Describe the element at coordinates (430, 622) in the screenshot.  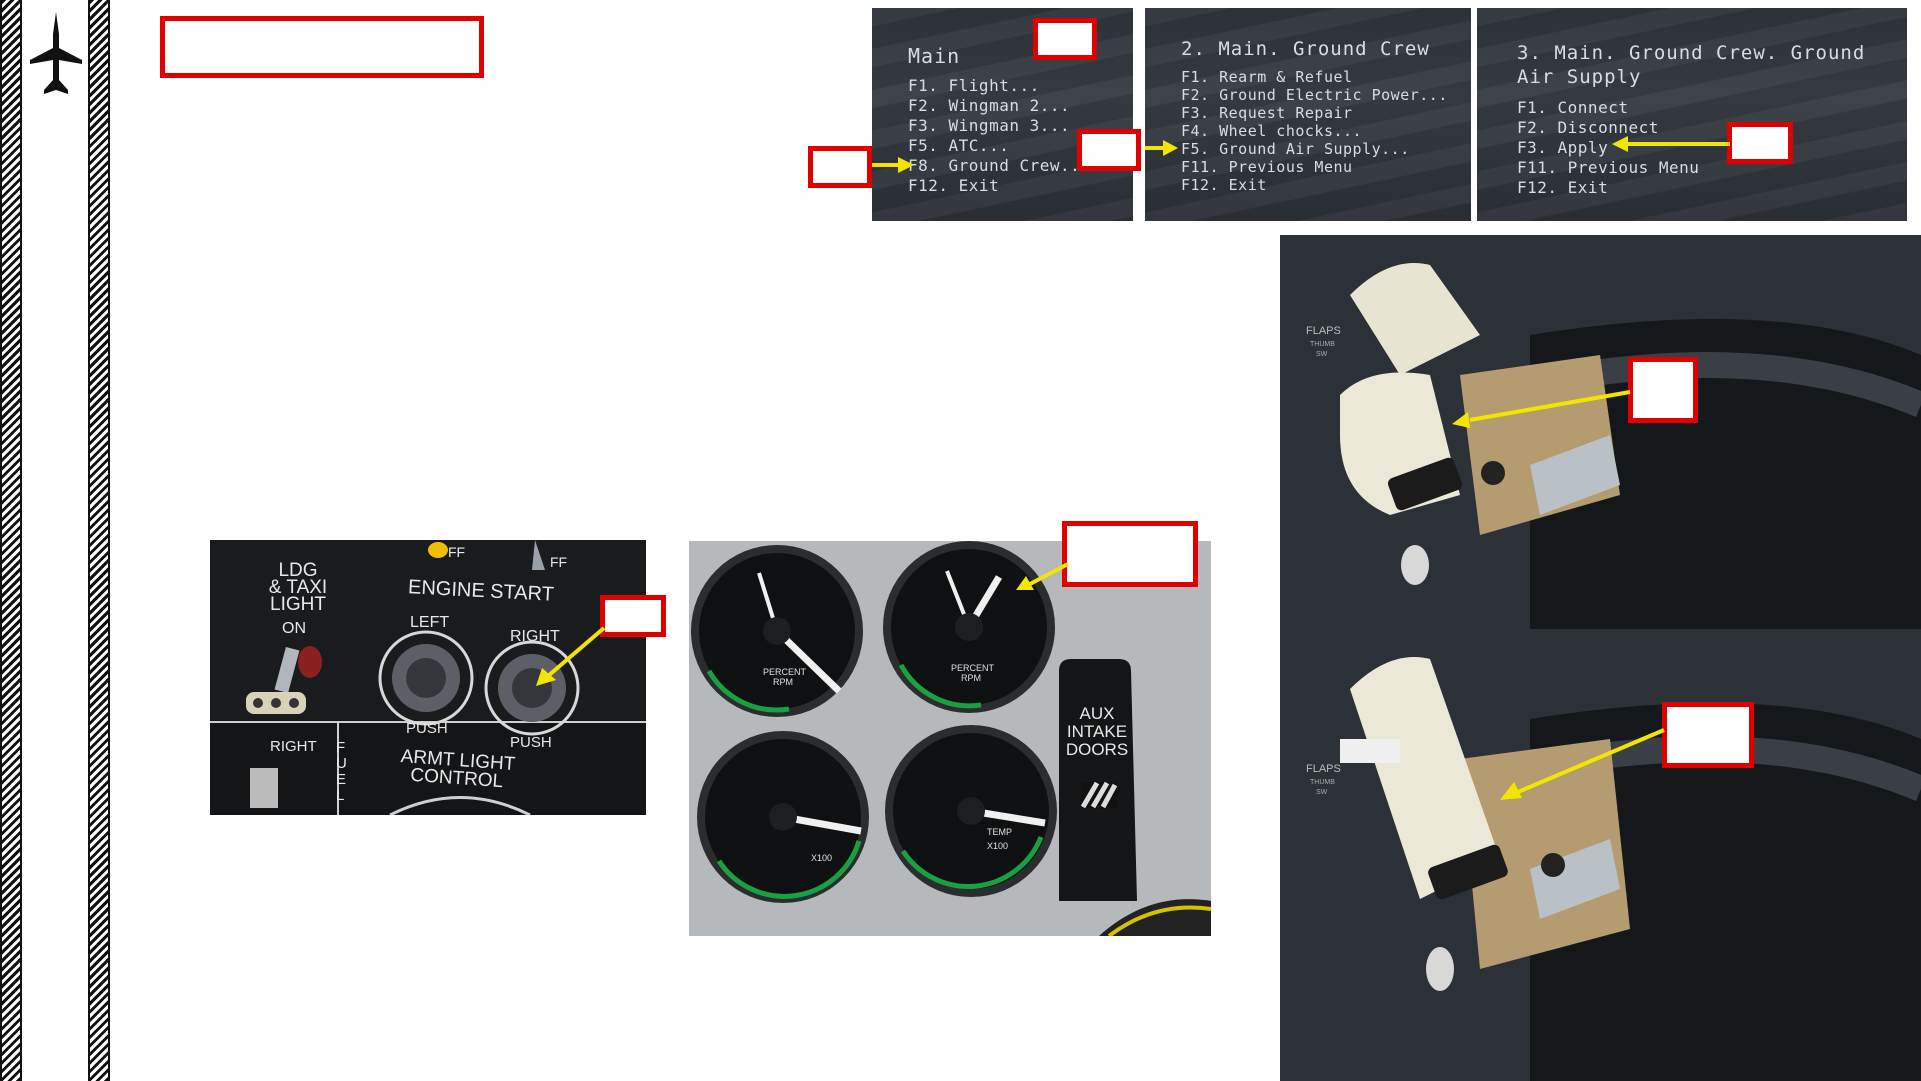
I see `left-label: LEFT` at that location.